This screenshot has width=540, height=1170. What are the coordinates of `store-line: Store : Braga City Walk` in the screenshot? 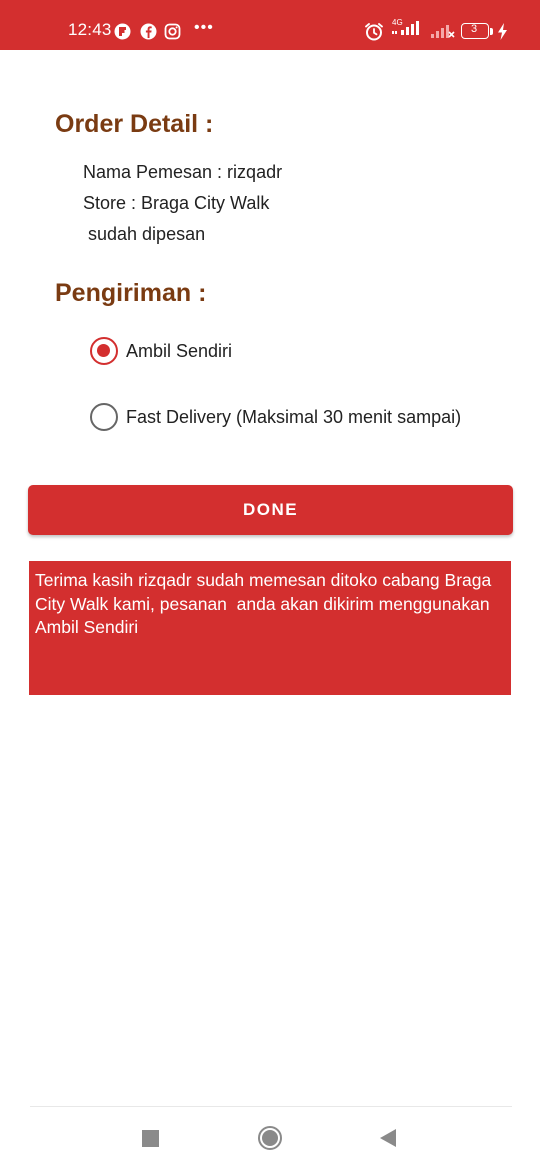 It's located at (176, 203).